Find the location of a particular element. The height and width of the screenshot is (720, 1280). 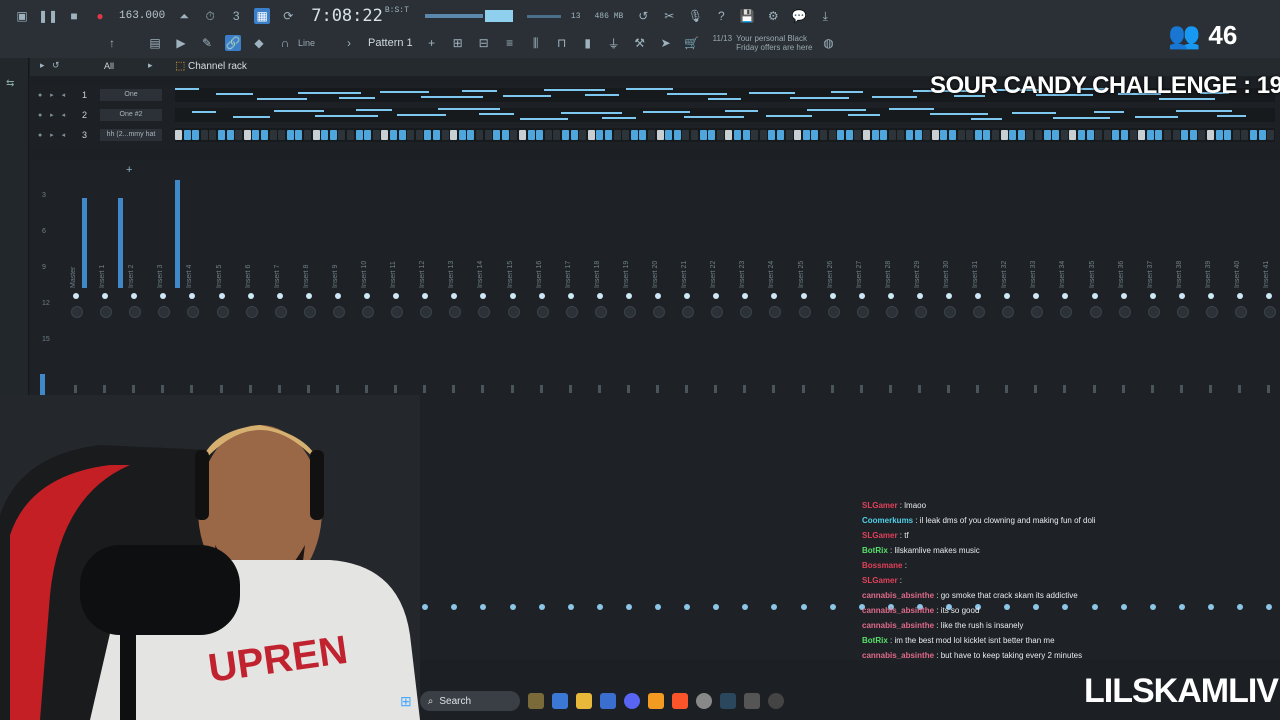

send-icon: ➤ is located at coordinates (666, 43).